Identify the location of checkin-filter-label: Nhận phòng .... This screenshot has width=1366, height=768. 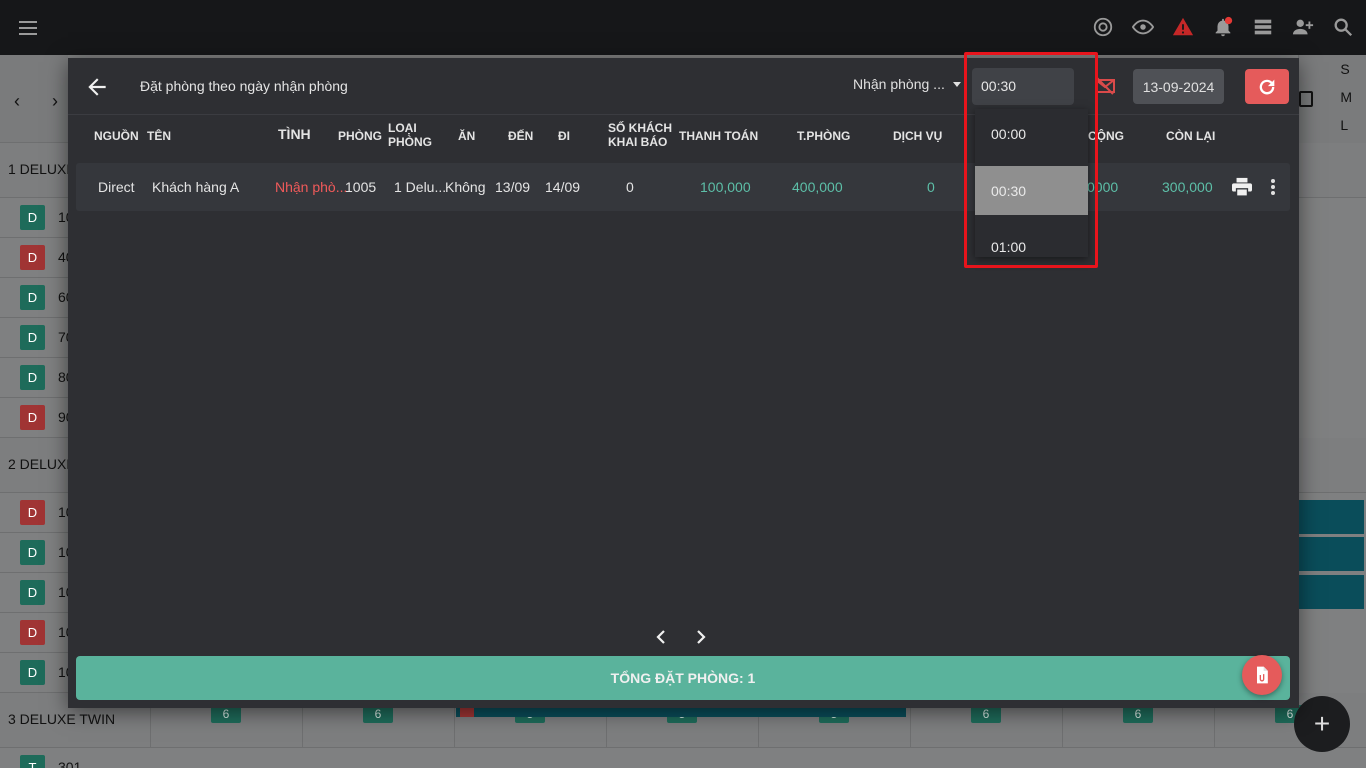
(899, 84).